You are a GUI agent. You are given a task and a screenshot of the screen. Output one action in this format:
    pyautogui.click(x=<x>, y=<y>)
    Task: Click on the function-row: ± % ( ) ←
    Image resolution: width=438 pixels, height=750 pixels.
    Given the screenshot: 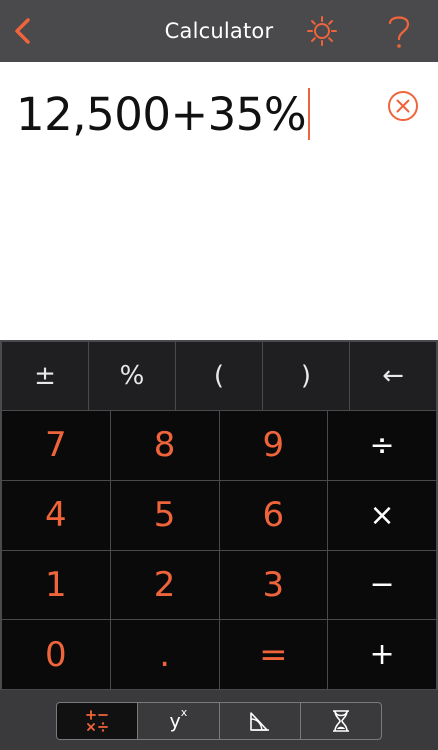 What is the action you would take?
    pyautogui.click(x=219, y=376)
    